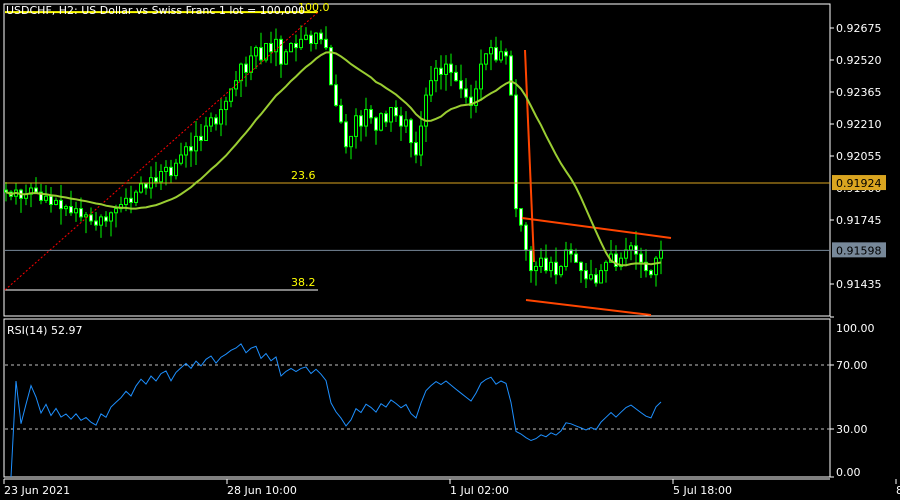 This screenshot has height=500, width=900. Describe the element at coordinates (596, 228) in the screenshot. I see `channel-upper-line` at that location.